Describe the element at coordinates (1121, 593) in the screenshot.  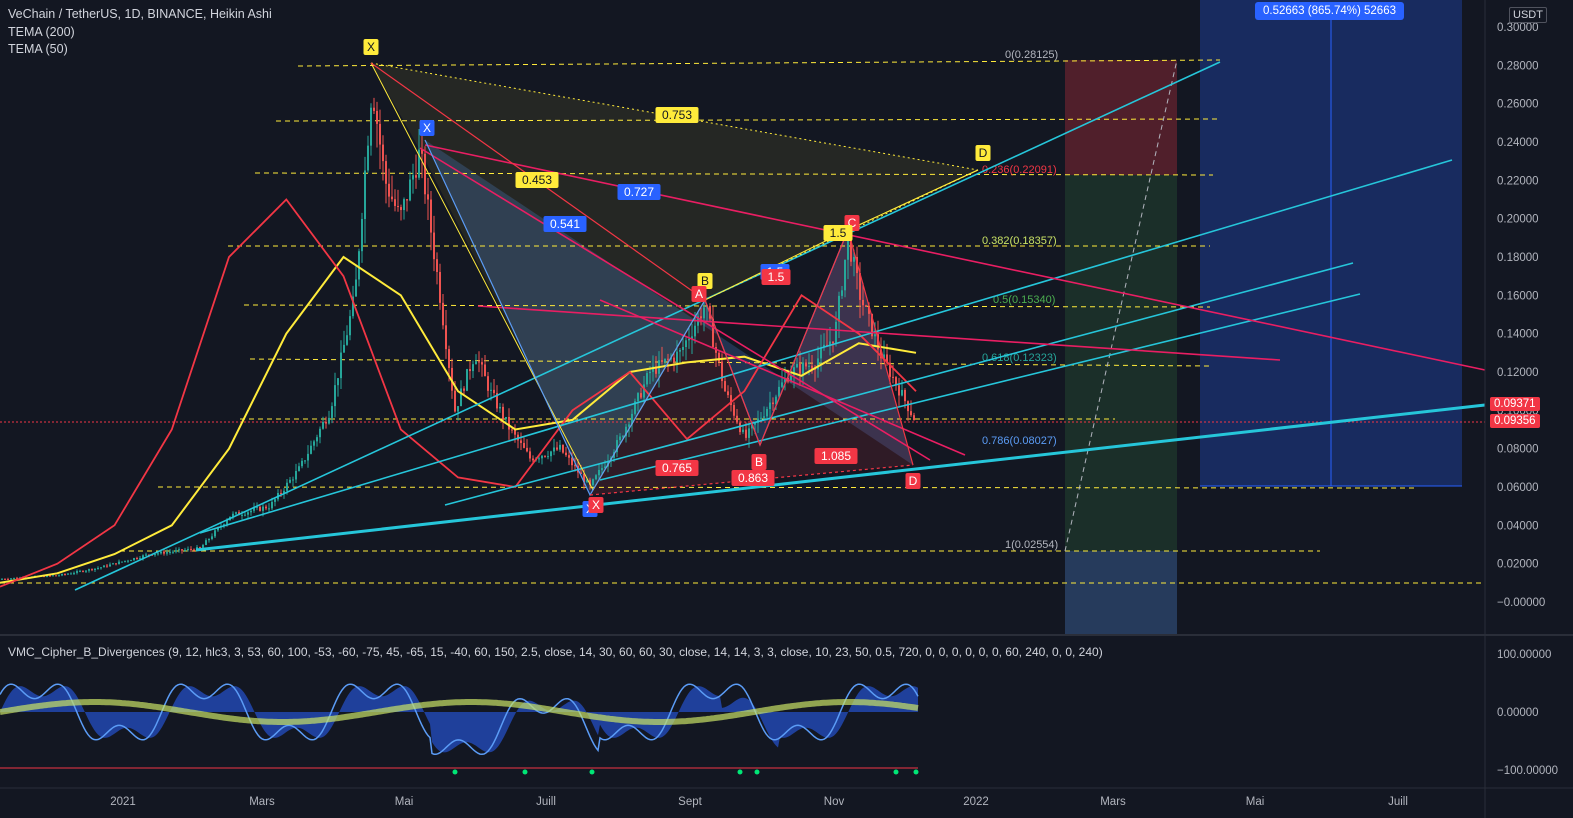
I see `lower-zone` at that location.